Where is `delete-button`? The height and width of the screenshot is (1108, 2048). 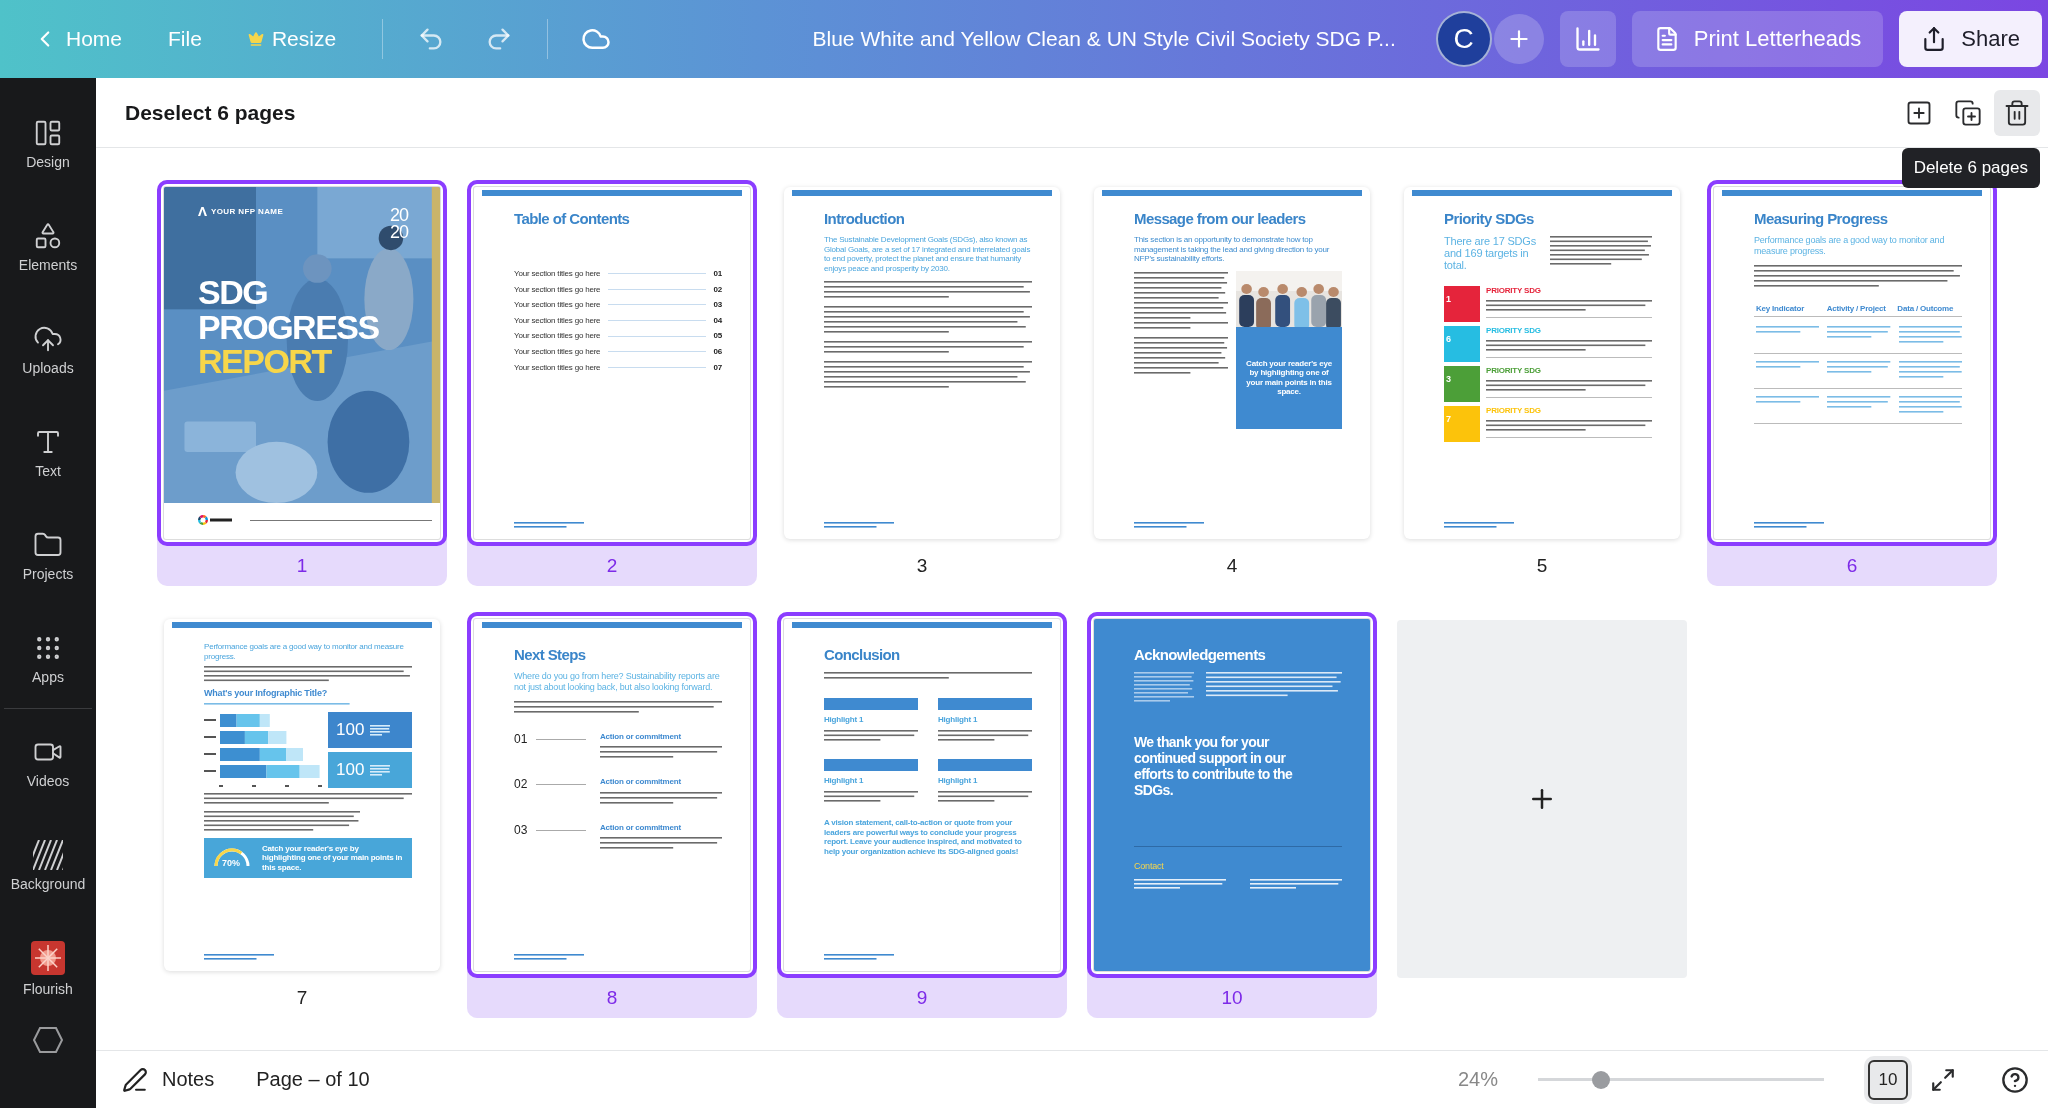
delete-button is located at coordinates (2017, 112).